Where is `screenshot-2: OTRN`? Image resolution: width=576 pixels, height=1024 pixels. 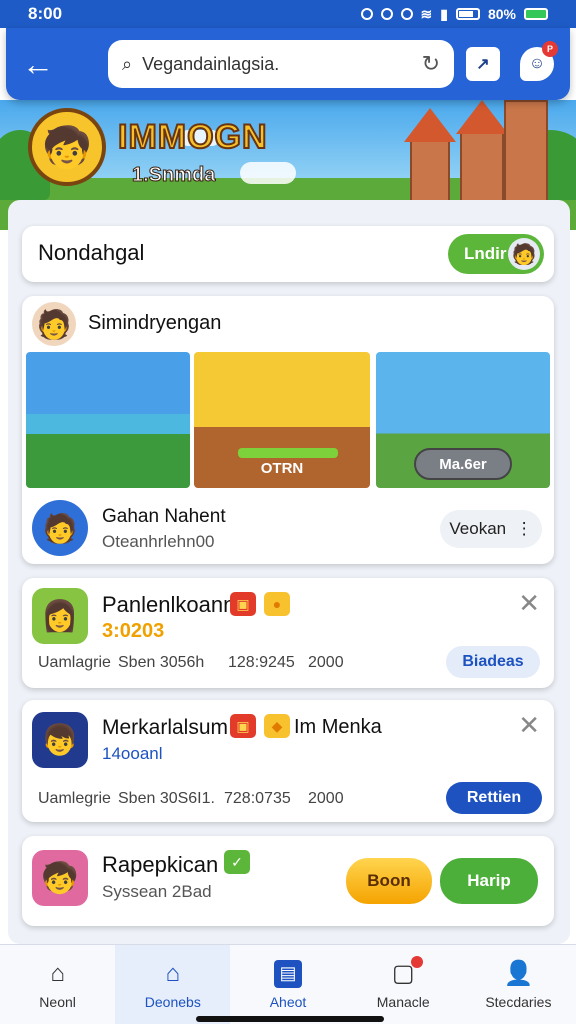
screenshot-2: OTRN is located at coordinates (282, 420).